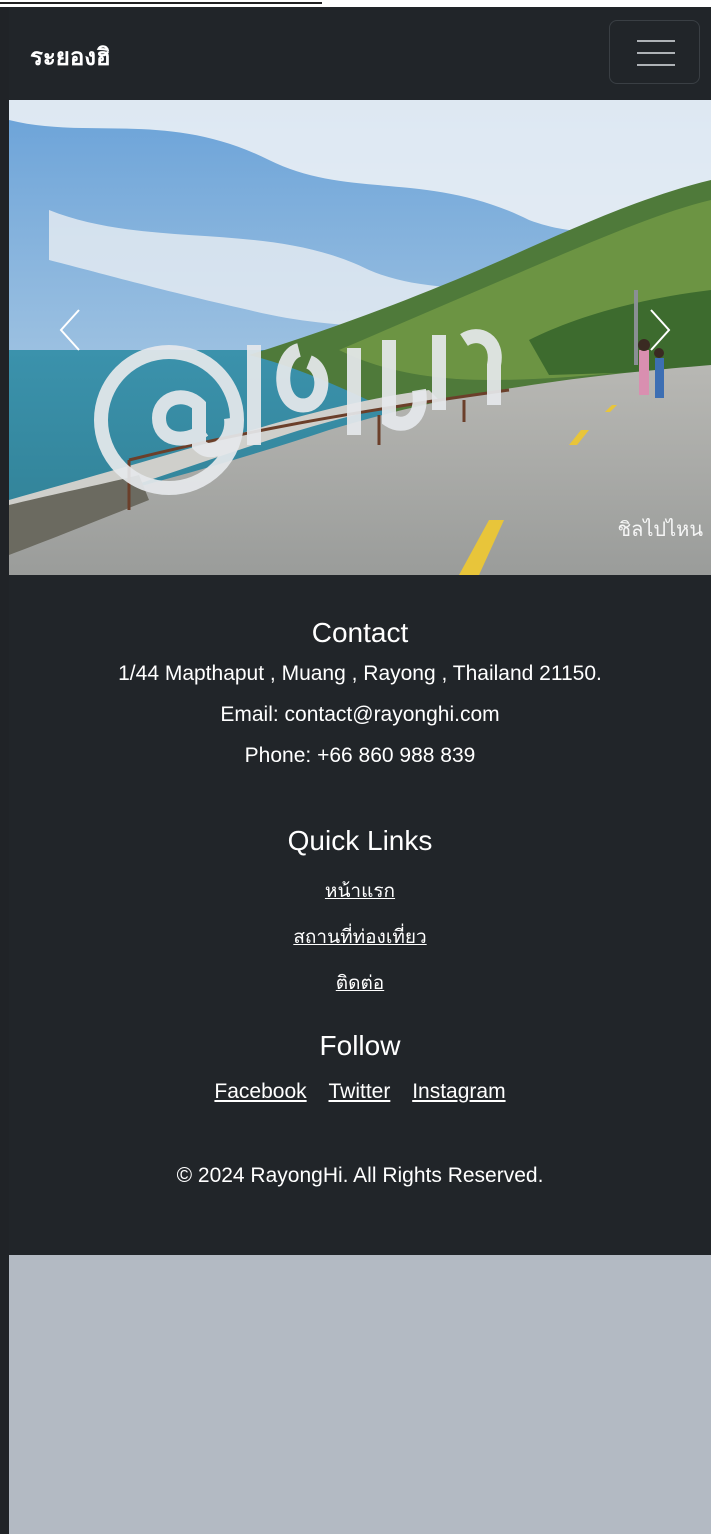 This screenshot has width=711, height=1534. I want to click on brand-link: ระยองฮิ, so click(70, 56).